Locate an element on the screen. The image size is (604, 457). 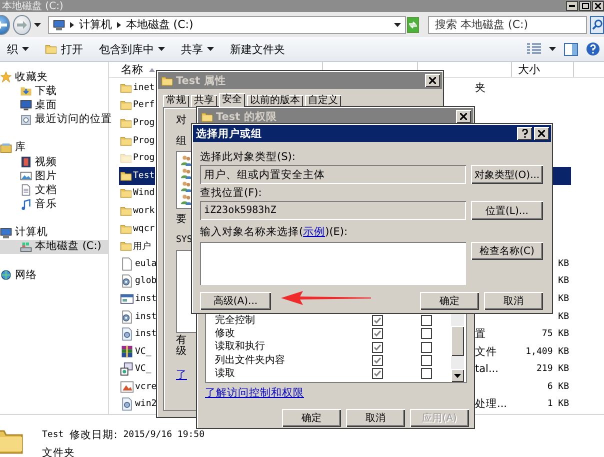
toolbar-button: 打开 is located at coordinates (64, 49).